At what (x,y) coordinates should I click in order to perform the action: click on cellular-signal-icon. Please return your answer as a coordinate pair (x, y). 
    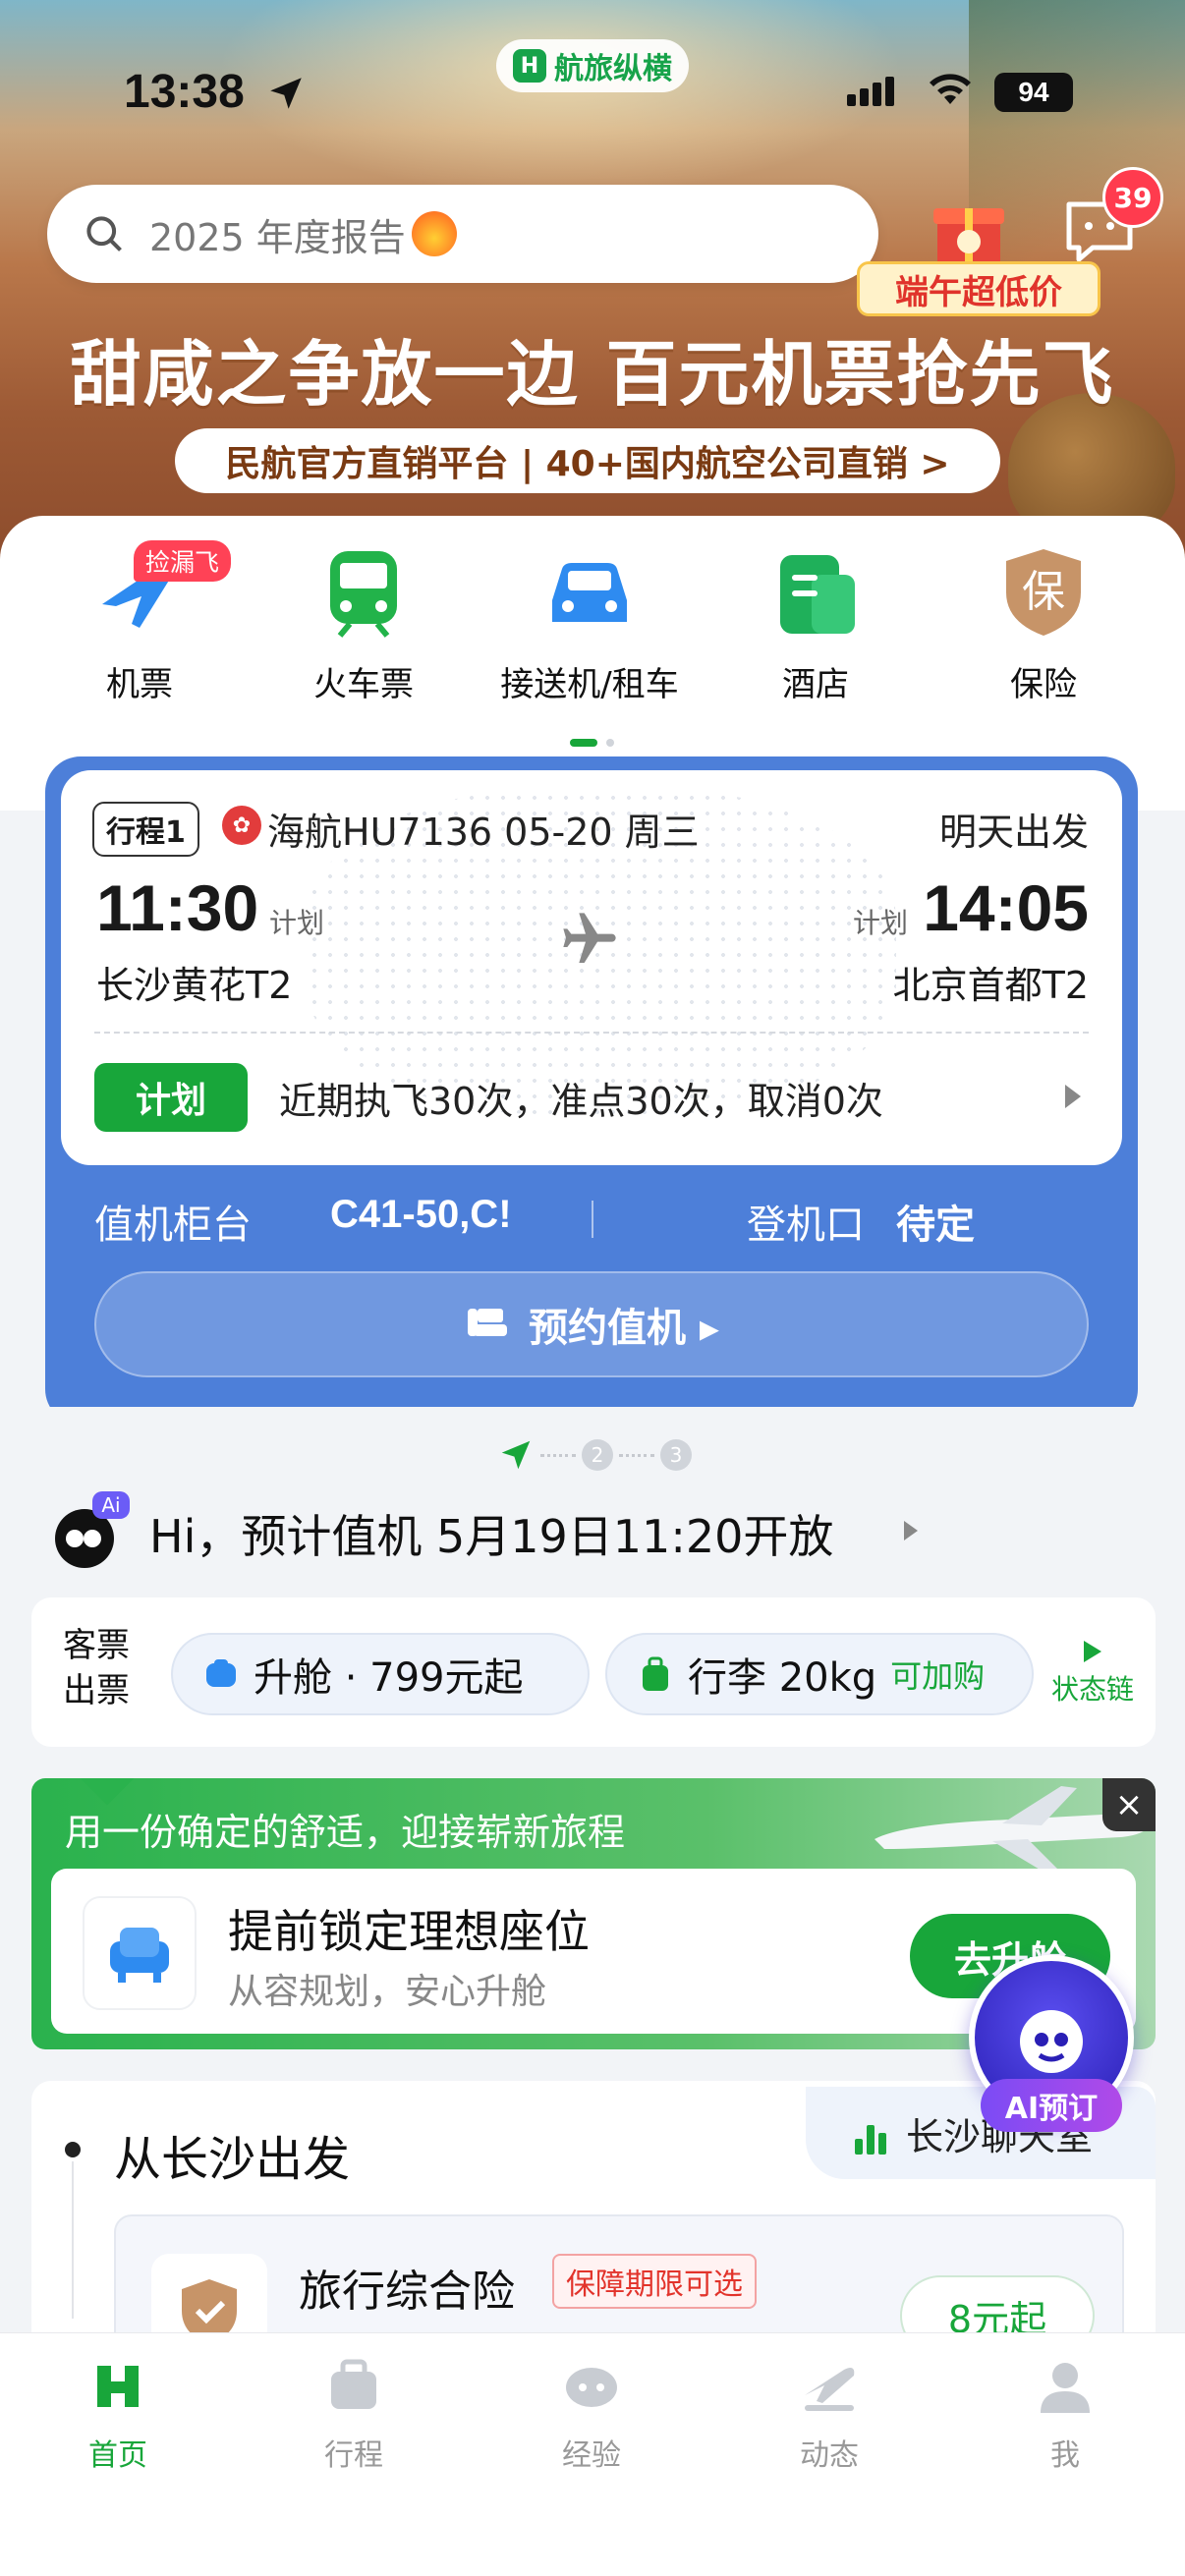
    Looking at the image, I should click on (873, 91).